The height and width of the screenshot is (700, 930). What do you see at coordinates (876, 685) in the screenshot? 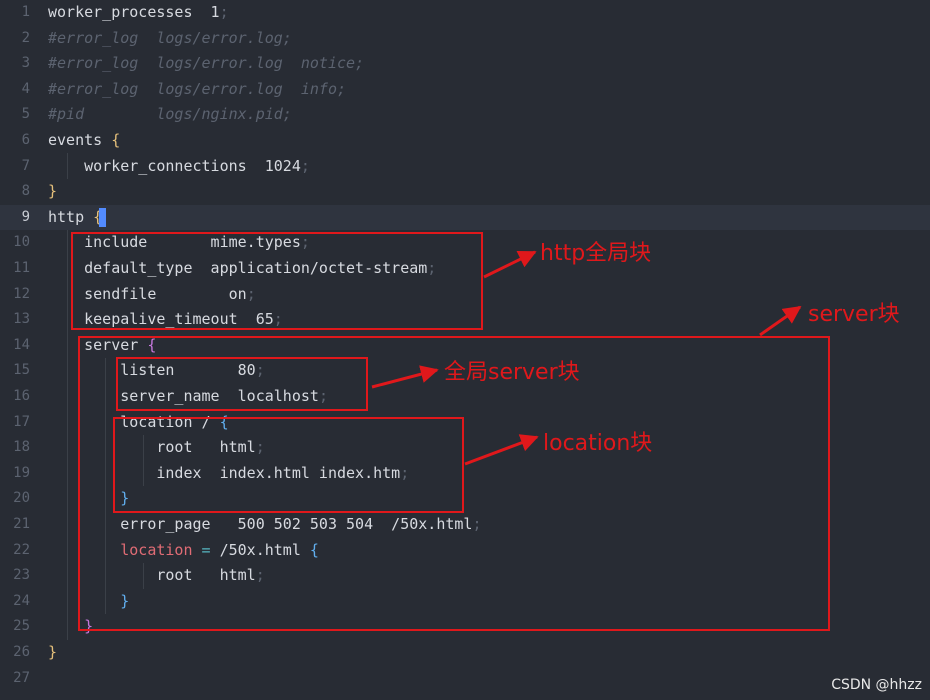
I see `watermark: CSDN @hhzz` at bounding box center [876, 685].